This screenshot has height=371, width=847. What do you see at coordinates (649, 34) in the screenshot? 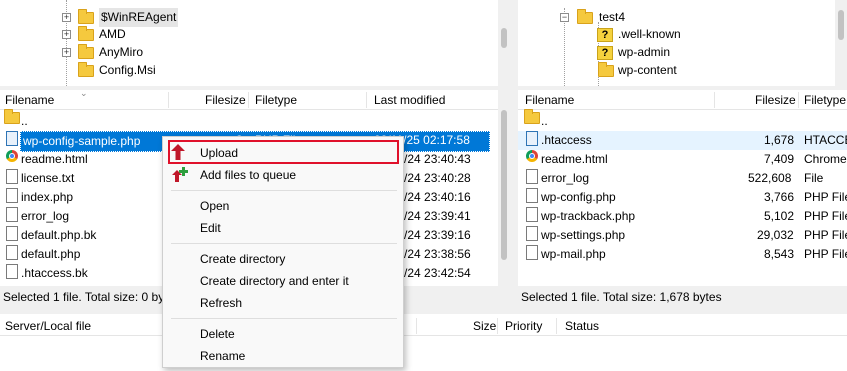
I see `remote-tree-item-label: .well-known` at bounding box center [649, 34].